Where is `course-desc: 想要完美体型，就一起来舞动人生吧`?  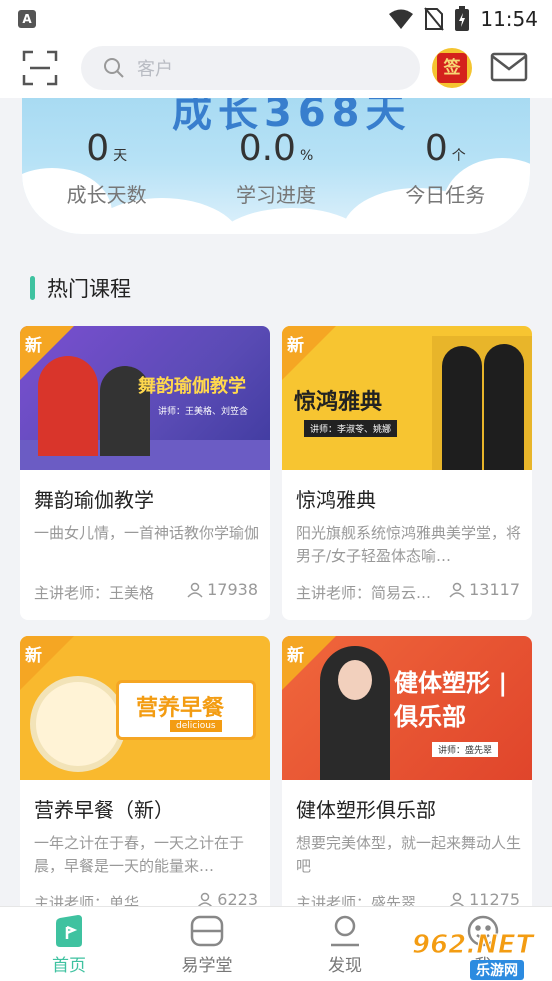 course-desc: 想要完美体型，就一起来舞动人生吧 is located at coordinates (409, 854).